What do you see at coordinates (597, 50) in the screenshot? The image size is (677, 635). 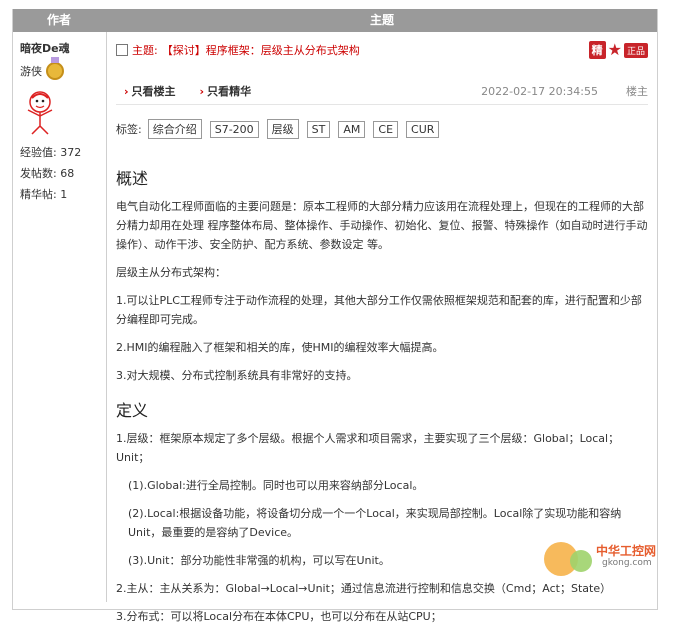 I see `featured-badge: 精` at bounding box center [597, 50].